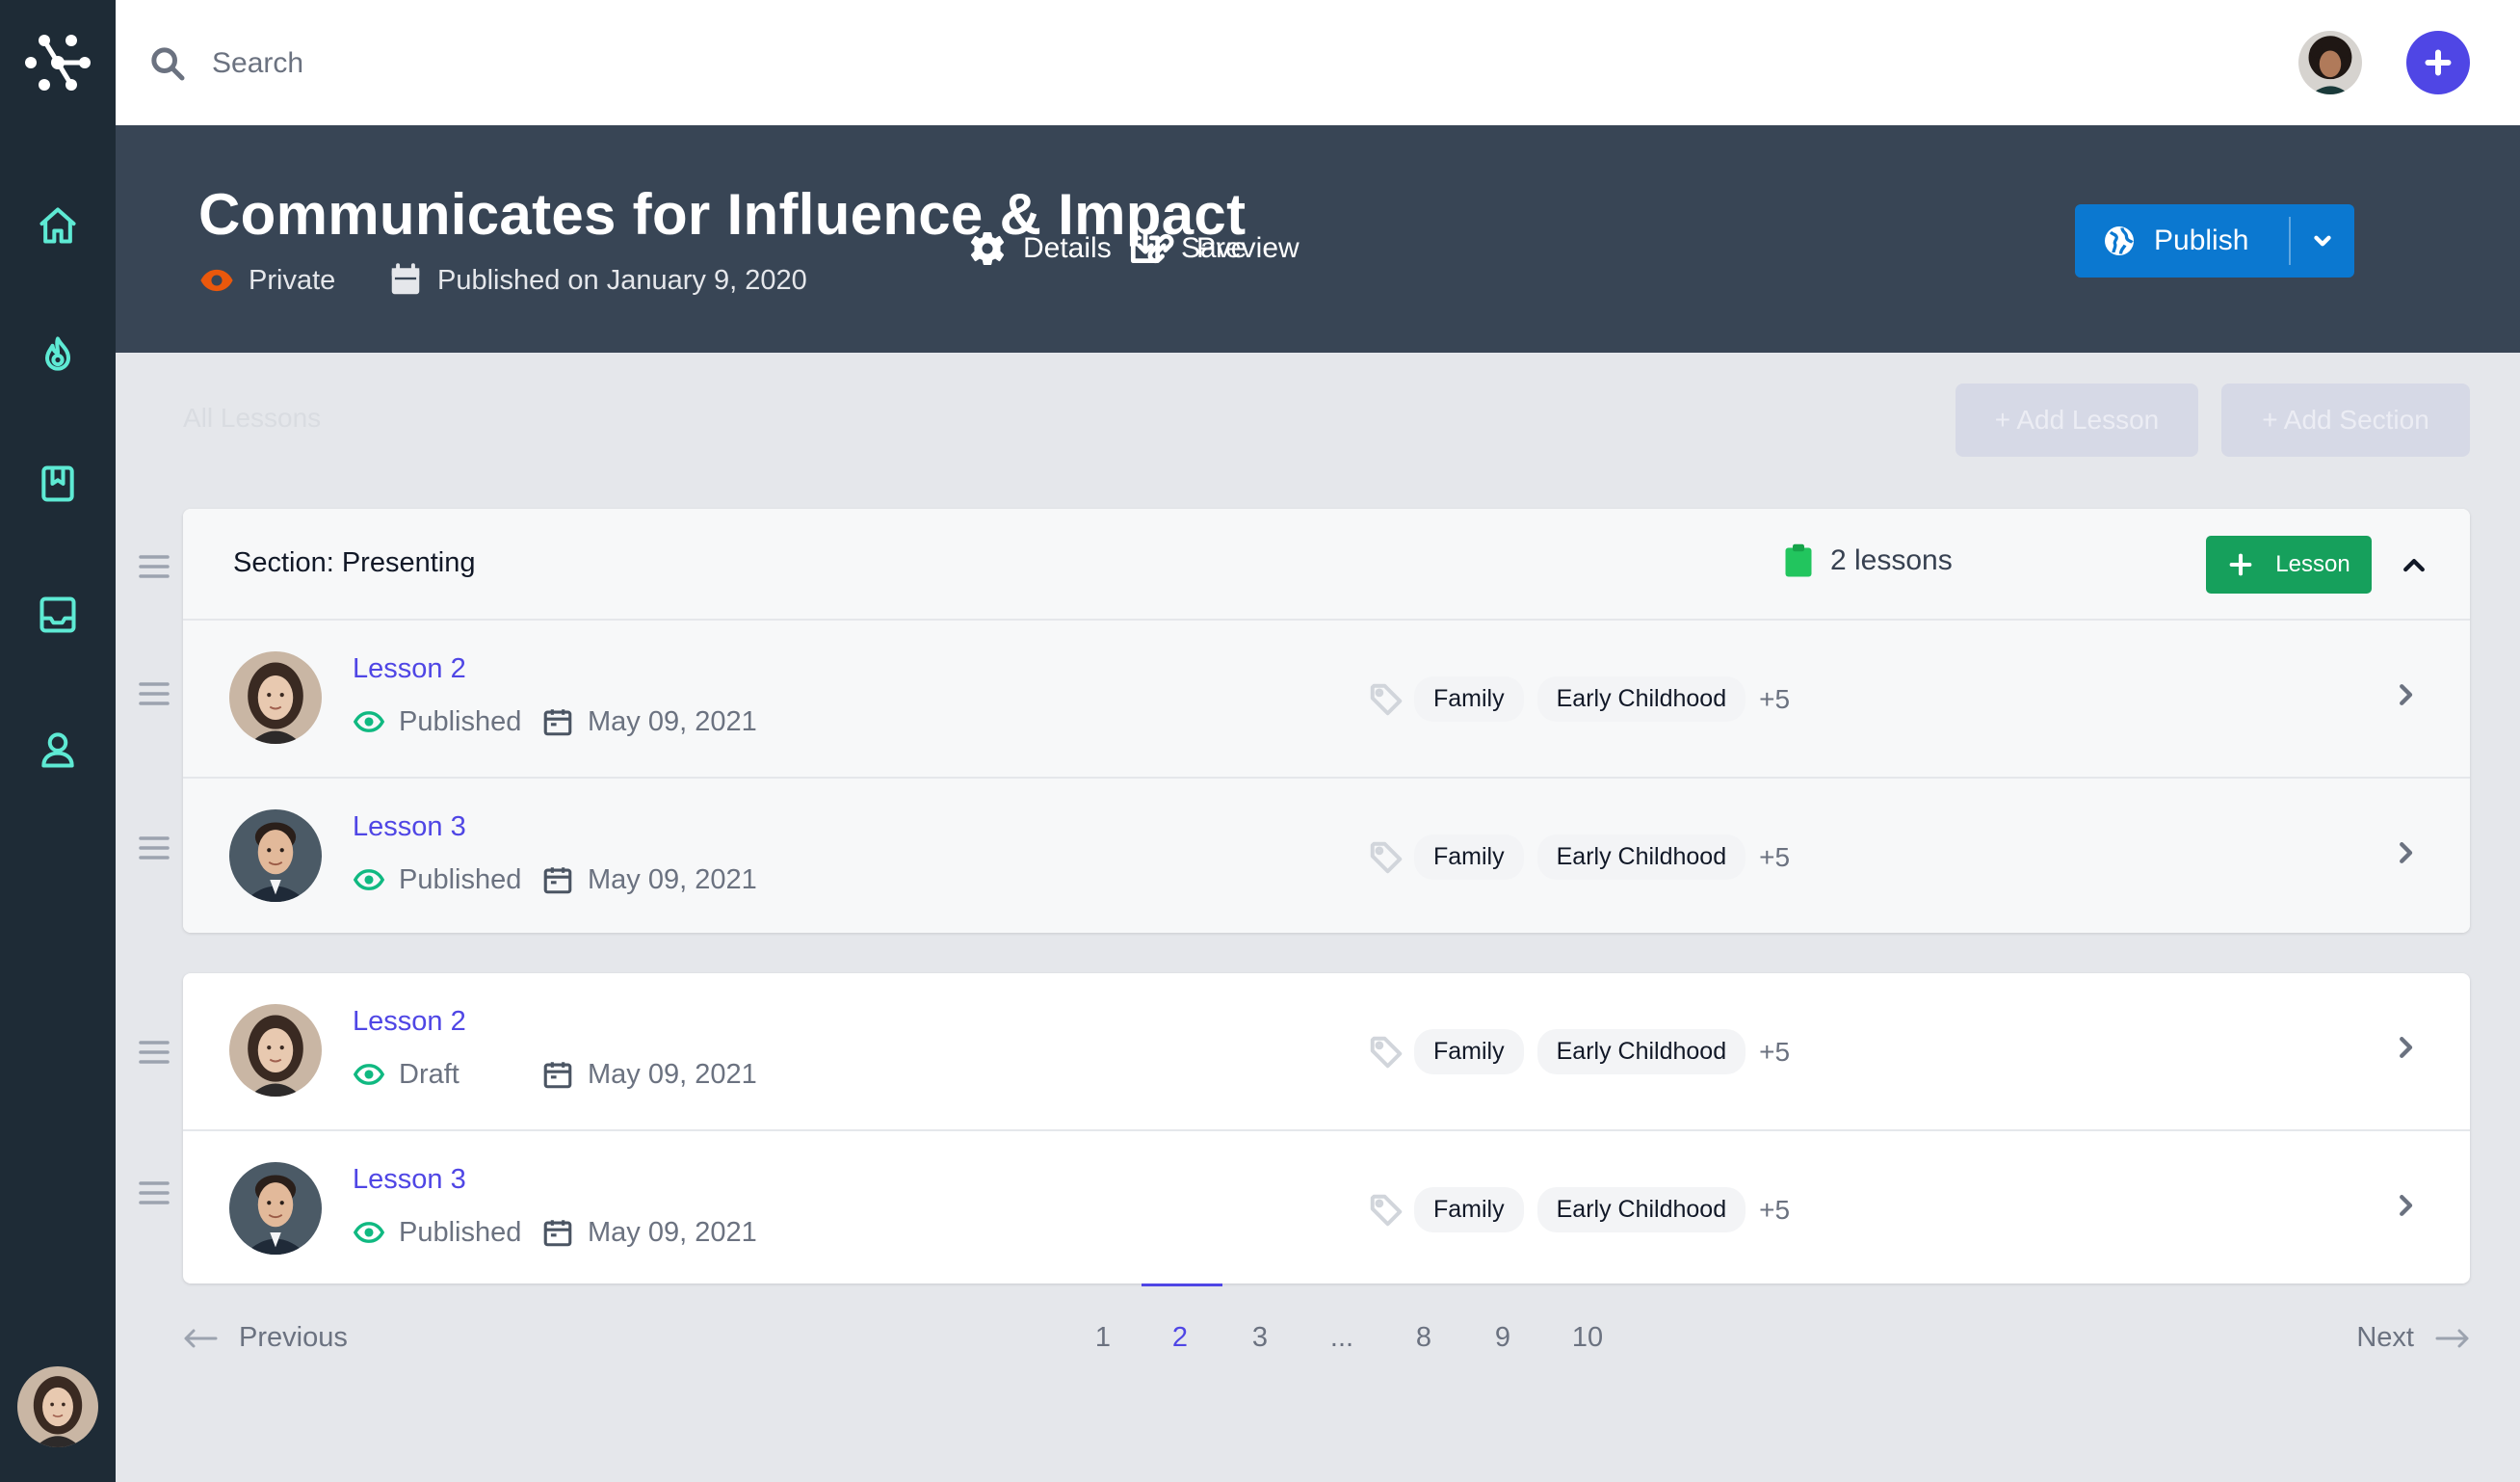 The image size is (2520, 1482). I want to click on bookmark-book-icon, so click(58, 483).